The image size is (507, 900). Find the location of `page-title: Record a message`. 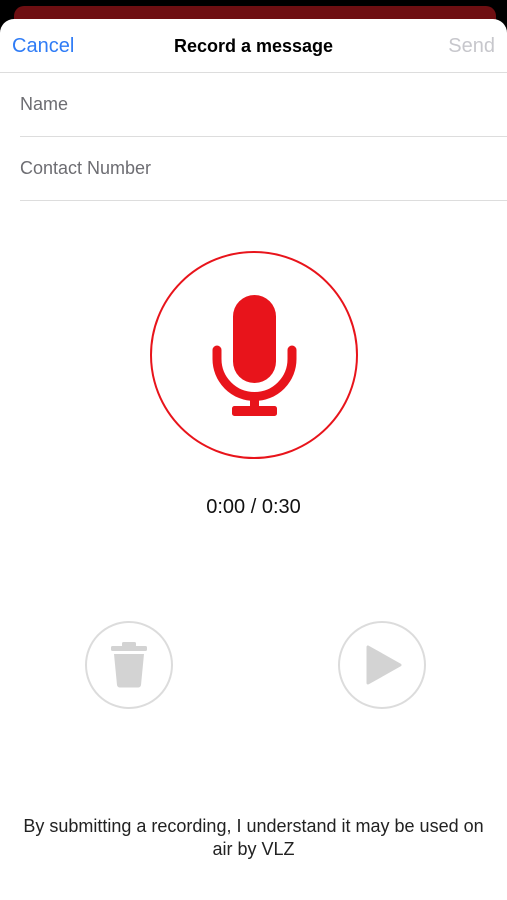

page-title: Record a message is located at coordinates (253, 46).